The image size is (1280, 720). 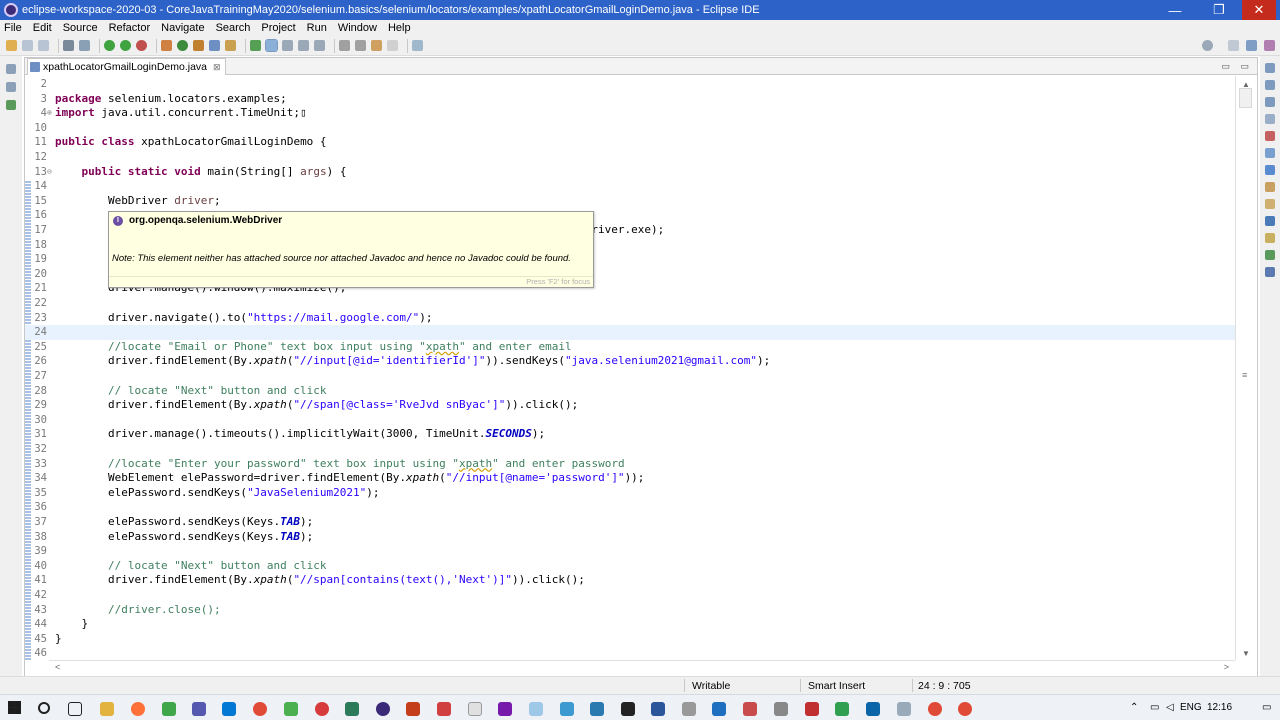 What do you see at coordinates (812, 709) in the screenshot?
I see `app-icon-darkred` at bounding box center [812, 709].